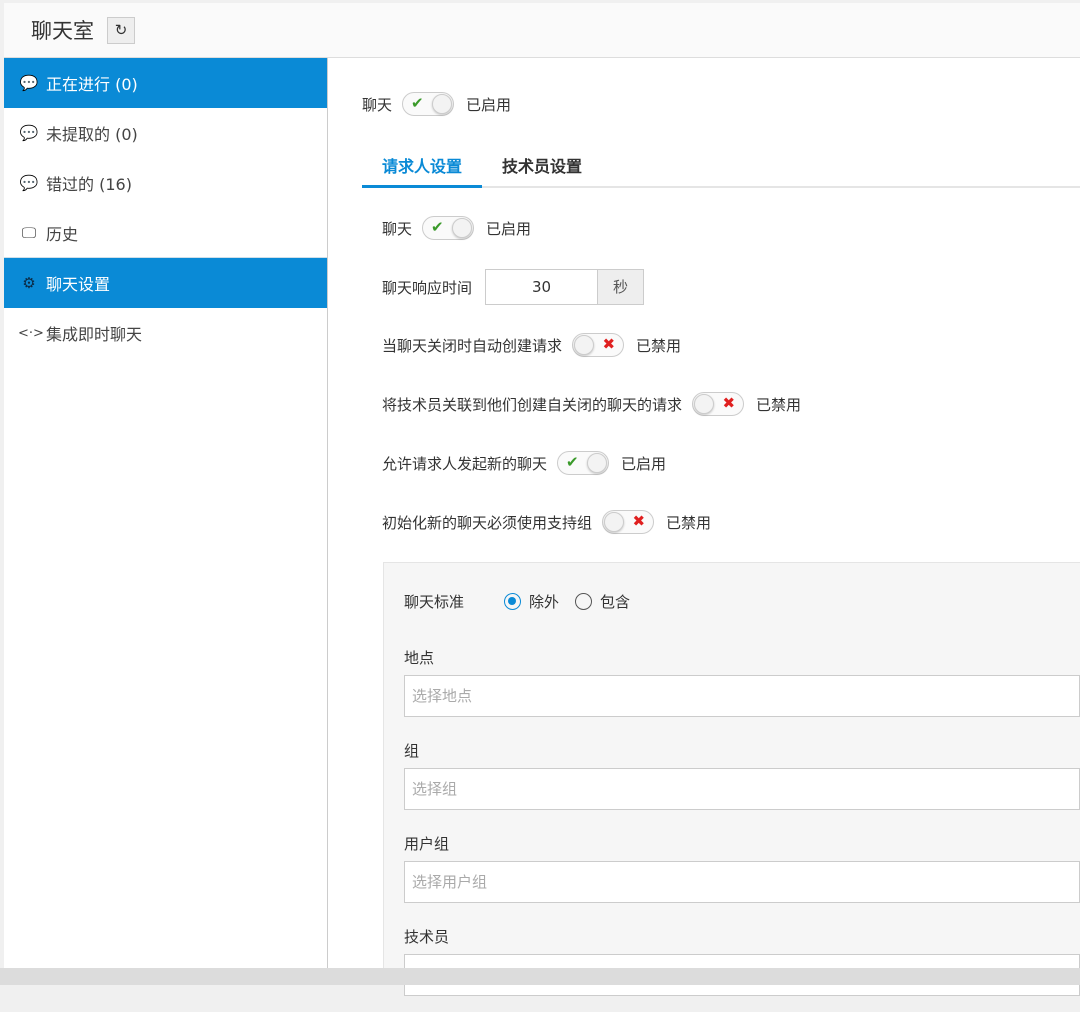 The width and height of the screenshot is (1080, 1012). What do you see at coordinates (165, 83) in the screenshot?
I see `sidebar-item-ongoing: 💬 正在进行 (0)` at bounding box center [165, 83].